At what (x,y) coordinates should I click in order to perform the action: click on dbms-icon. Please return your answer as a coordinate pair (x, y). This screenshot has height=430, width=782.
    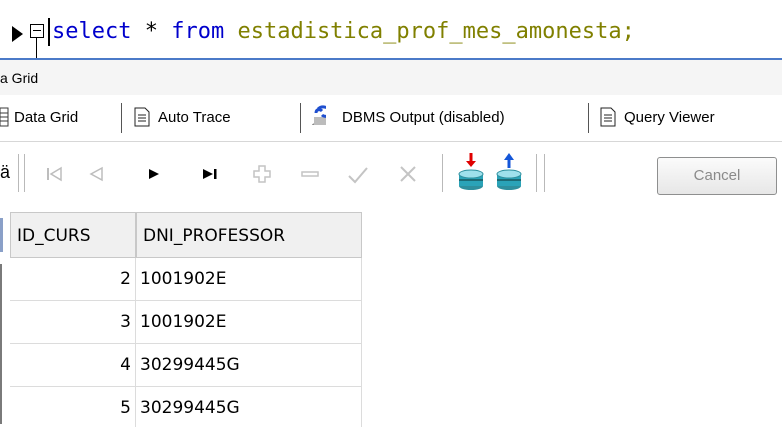
    Looking at the image, I should click on (319, 115).